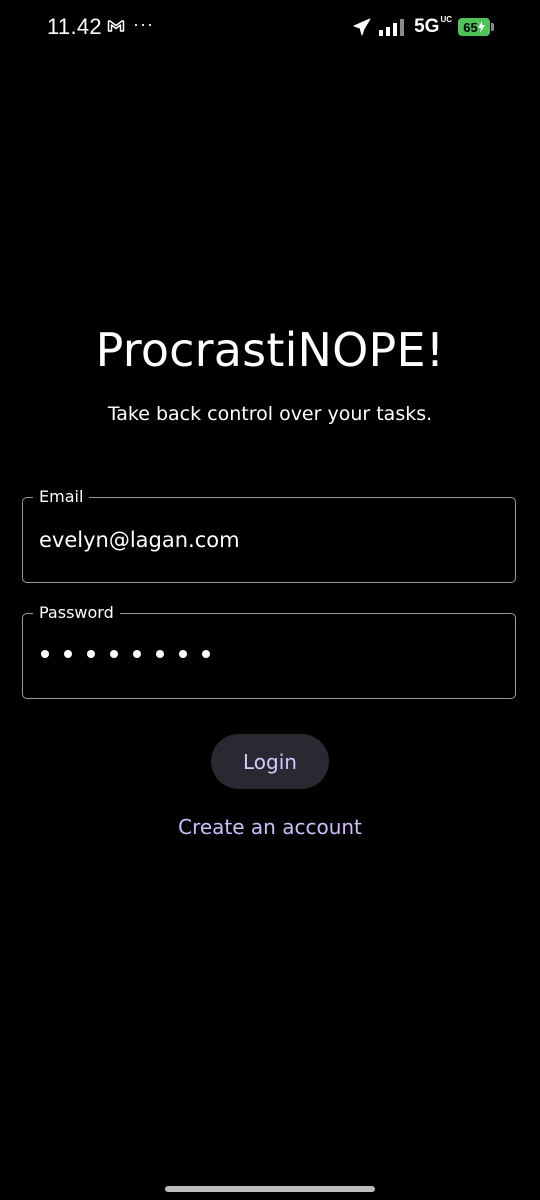  I want to click on password-input, so click(125, 654).